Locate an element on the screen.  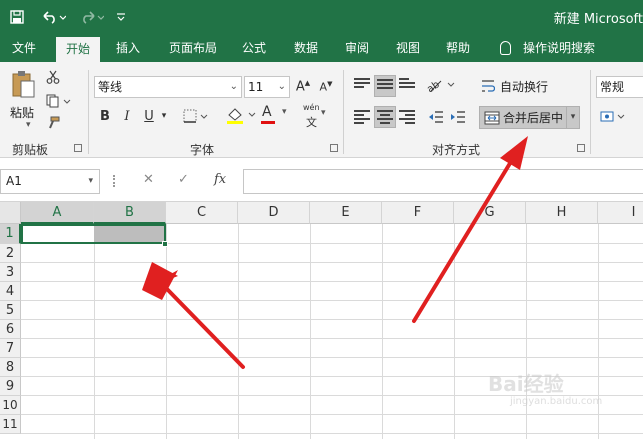
select-all-corner is located at coordinates (10, 213).